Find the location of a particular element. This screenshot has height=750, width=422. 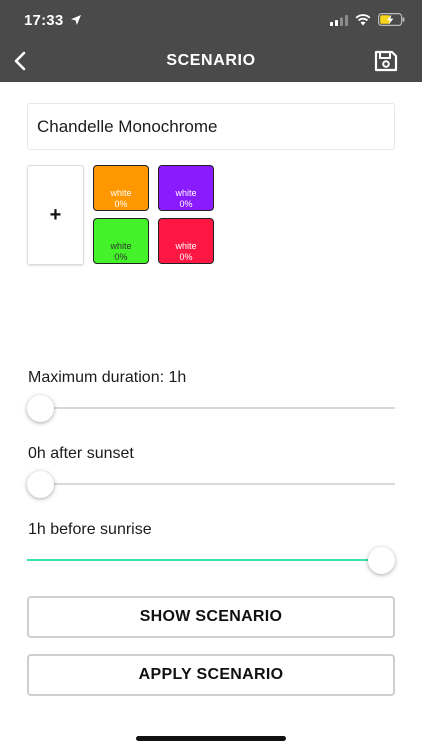

before-sunrise-slider is located at coordinates (211, 560).